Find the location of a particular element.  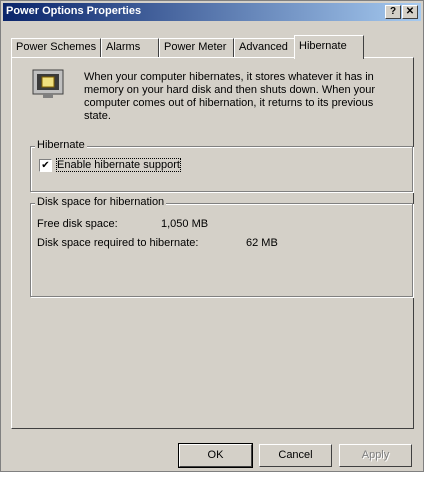

tab-power-meter: Power Meter is located at coordinates (196, 47).